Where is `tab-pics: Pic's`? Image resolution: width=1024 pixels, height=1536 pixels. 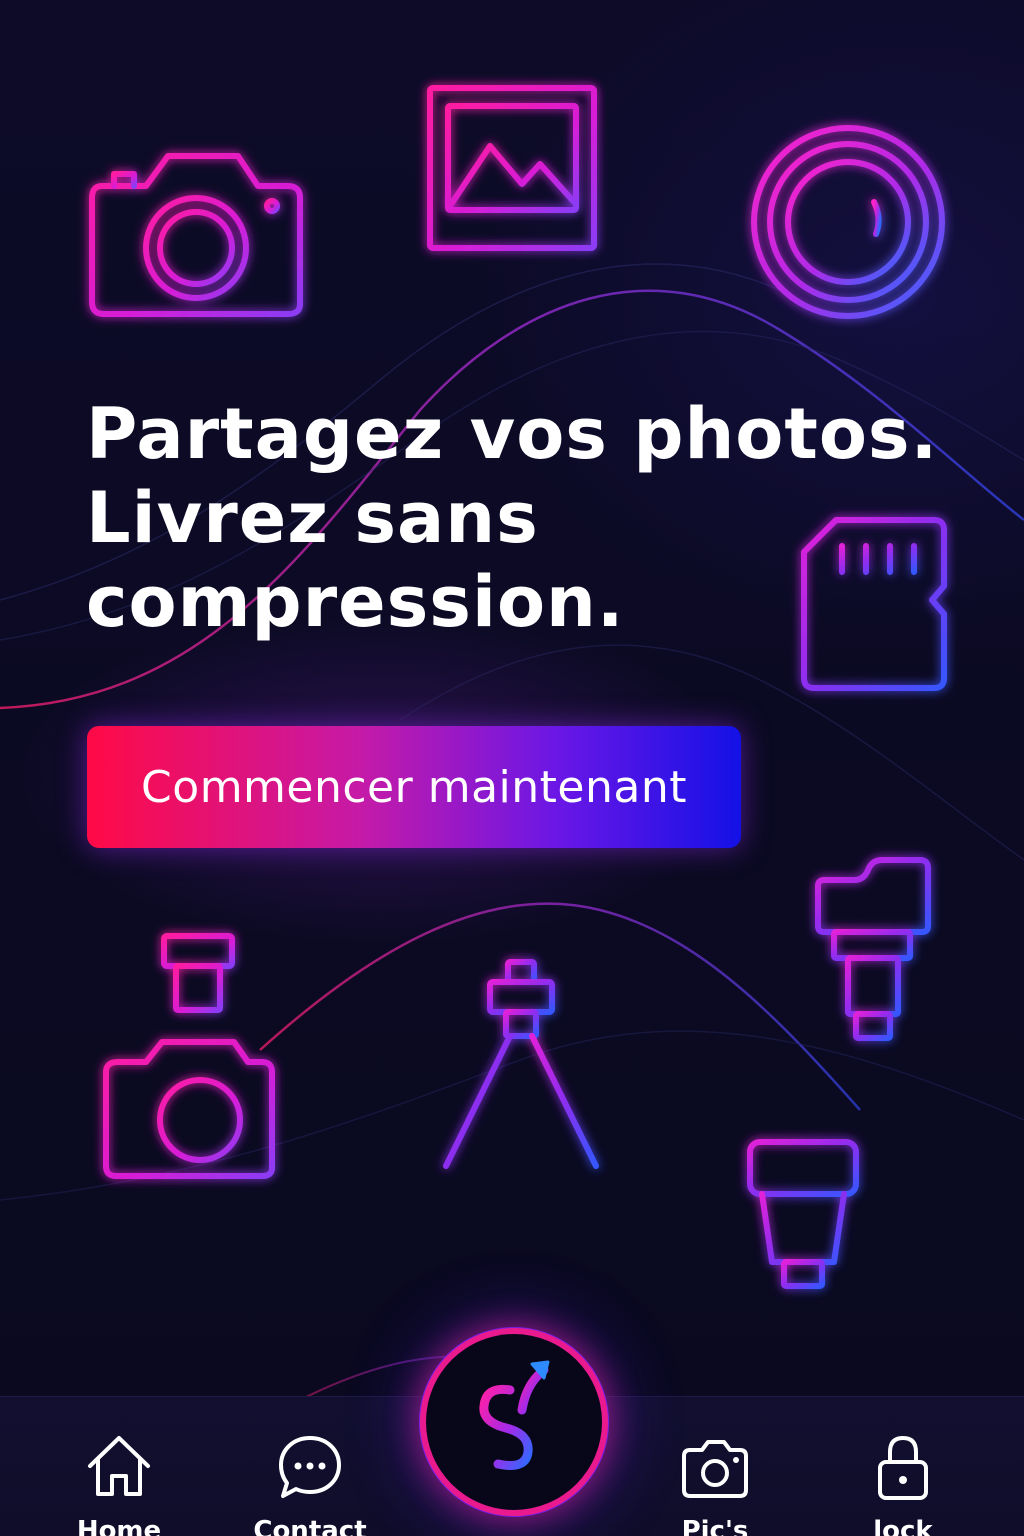 tab-pics: Pic's is located at coordinates (715, 1484).